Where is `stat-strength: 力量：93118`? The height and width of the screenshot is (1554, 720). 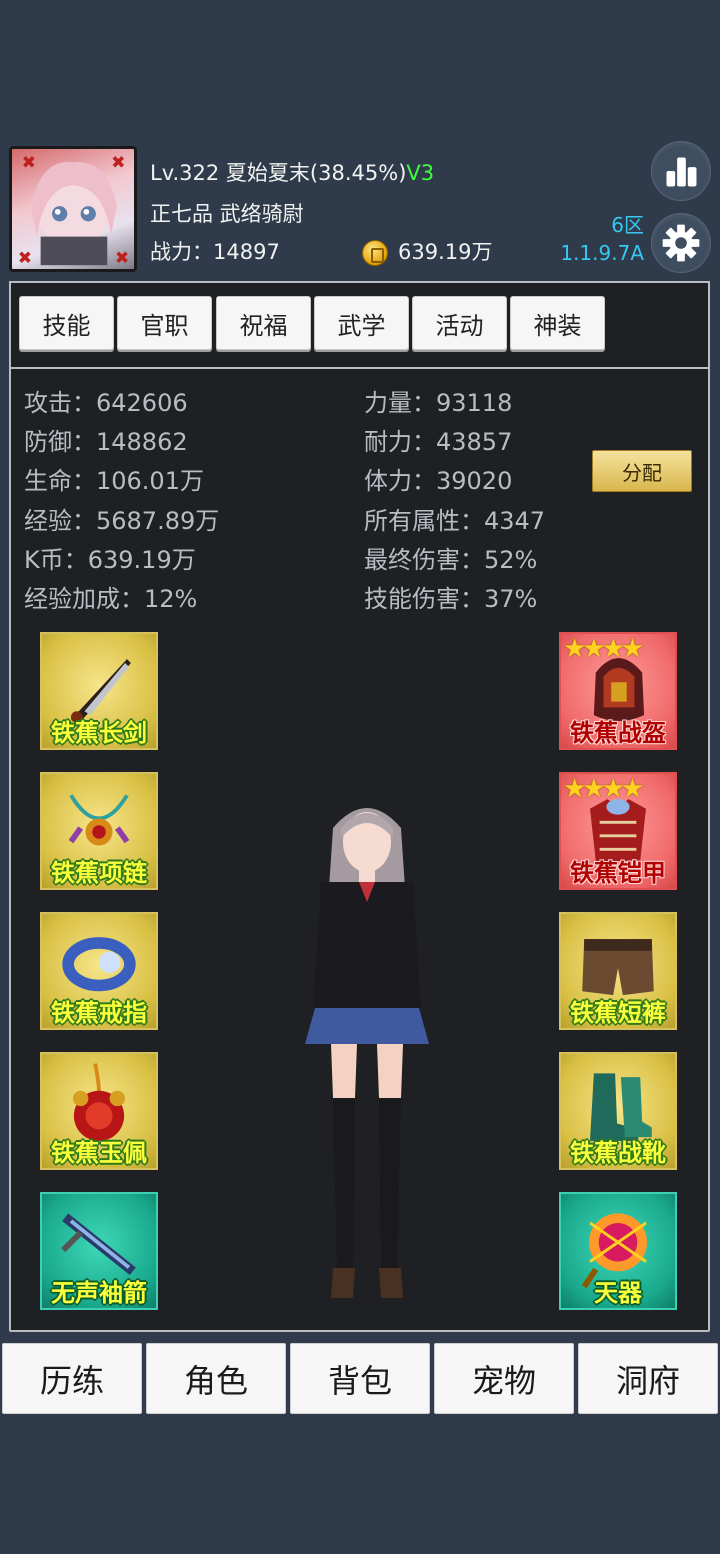 stat-strength: 力量：93118 is located at coordinates (438, 403).